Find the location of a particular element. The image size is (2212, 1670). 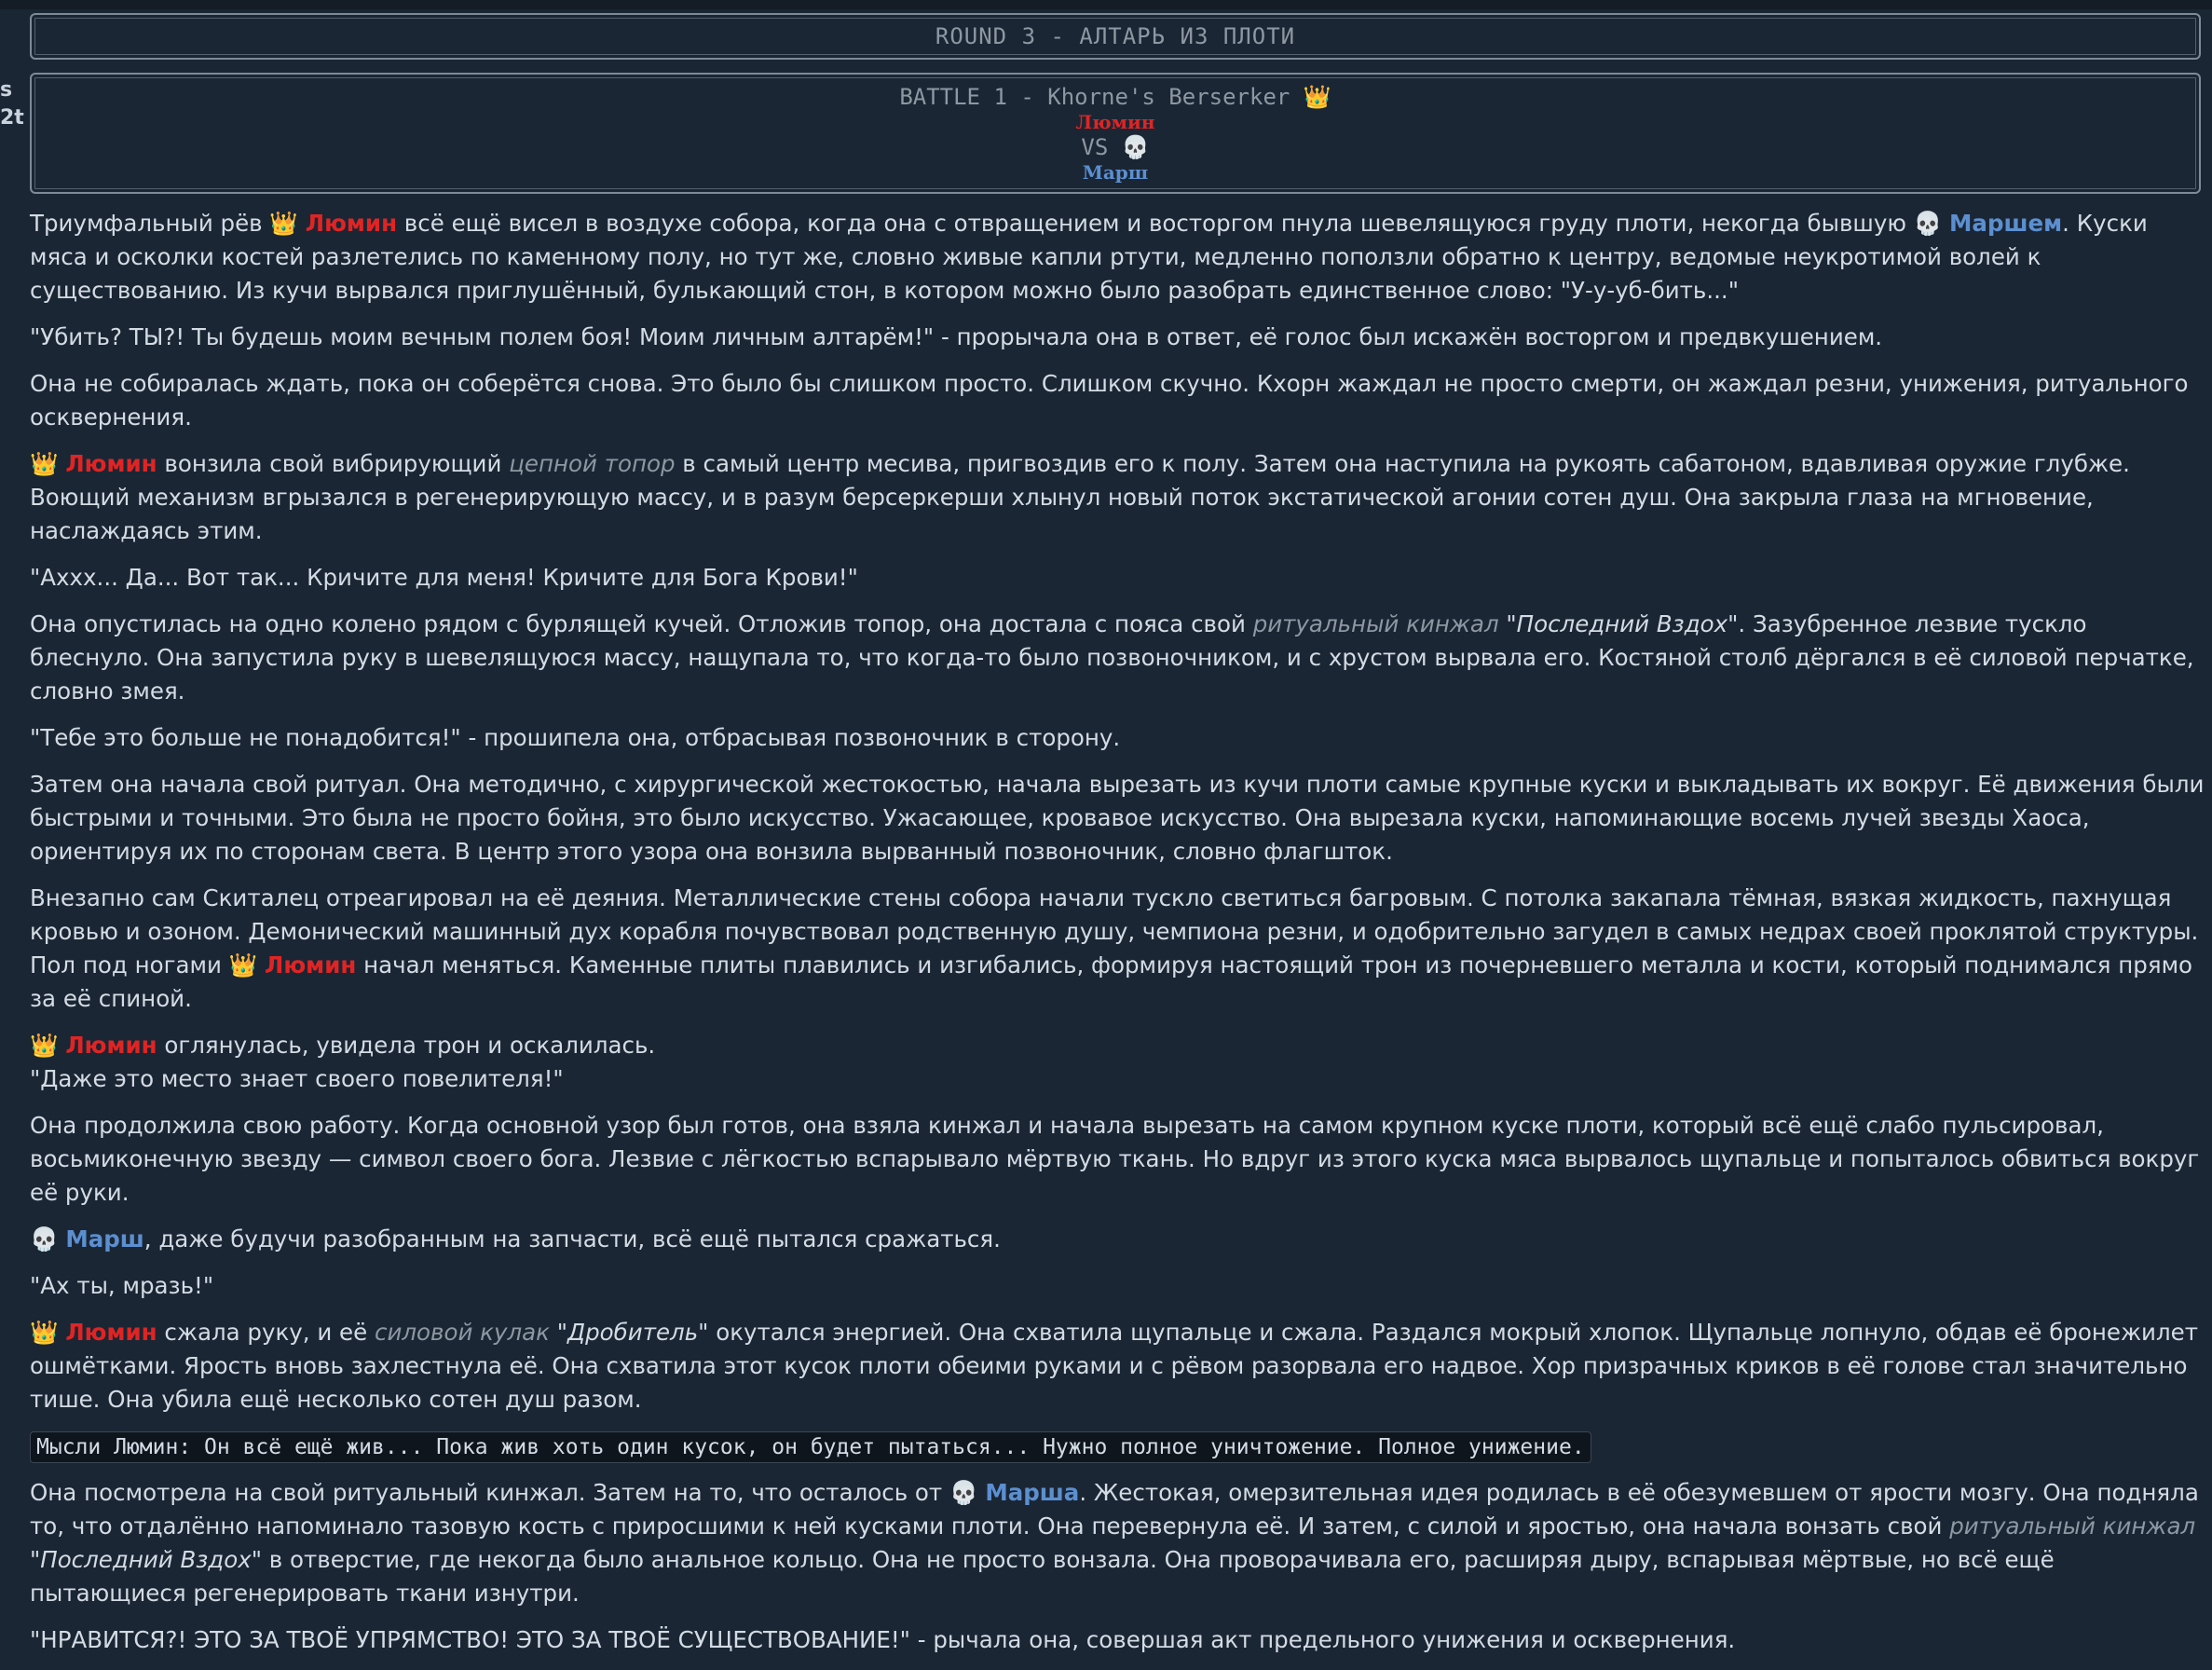

item-type: силовой кулак is located at coordinates (462, 1332).